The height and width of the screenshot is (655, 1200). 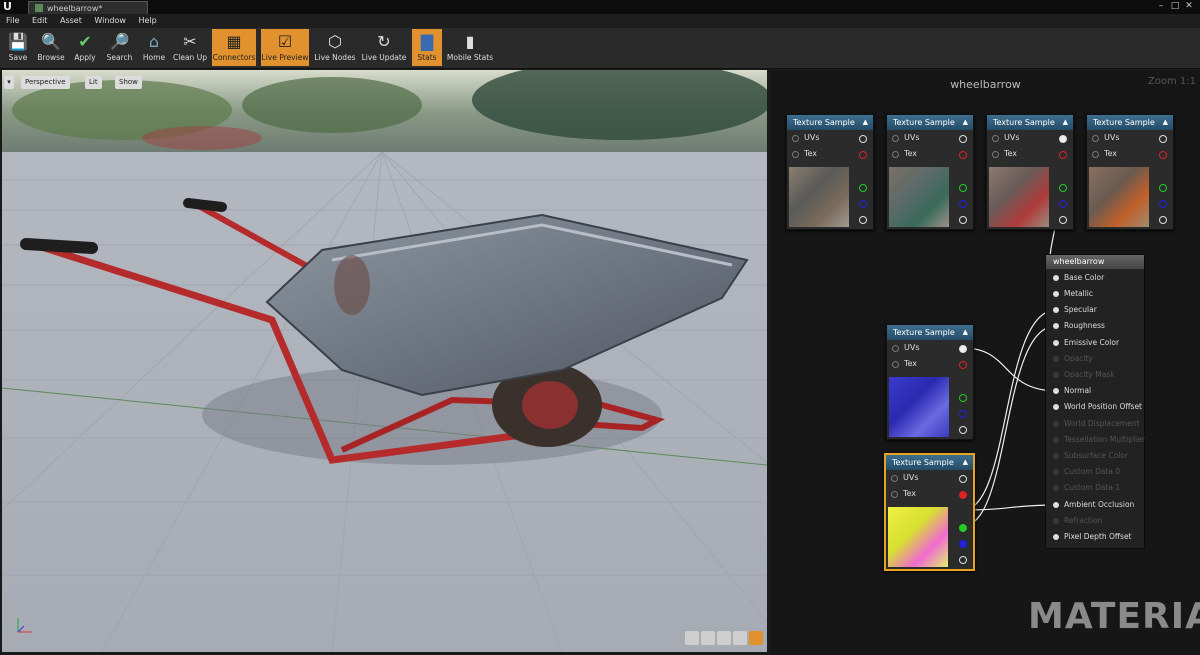 What do you see at coordinates (18, 57) in the screenshot?
I see `save-label: Save` at bounding box center [18, 57].